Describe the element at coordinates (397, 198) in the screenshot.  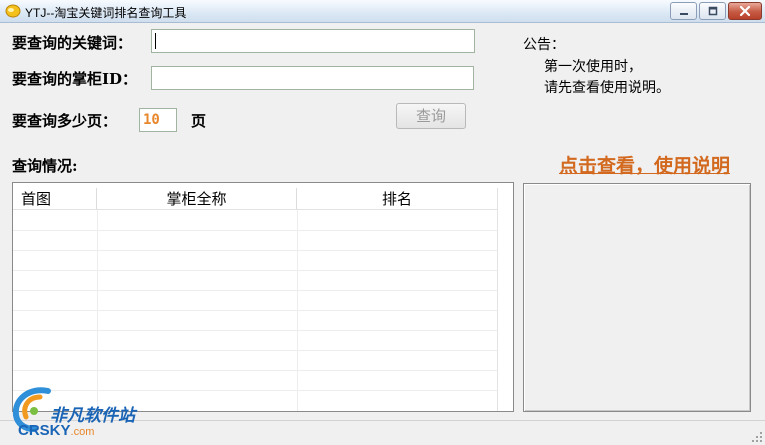
I see `column-header-rank: 排名` at that location.